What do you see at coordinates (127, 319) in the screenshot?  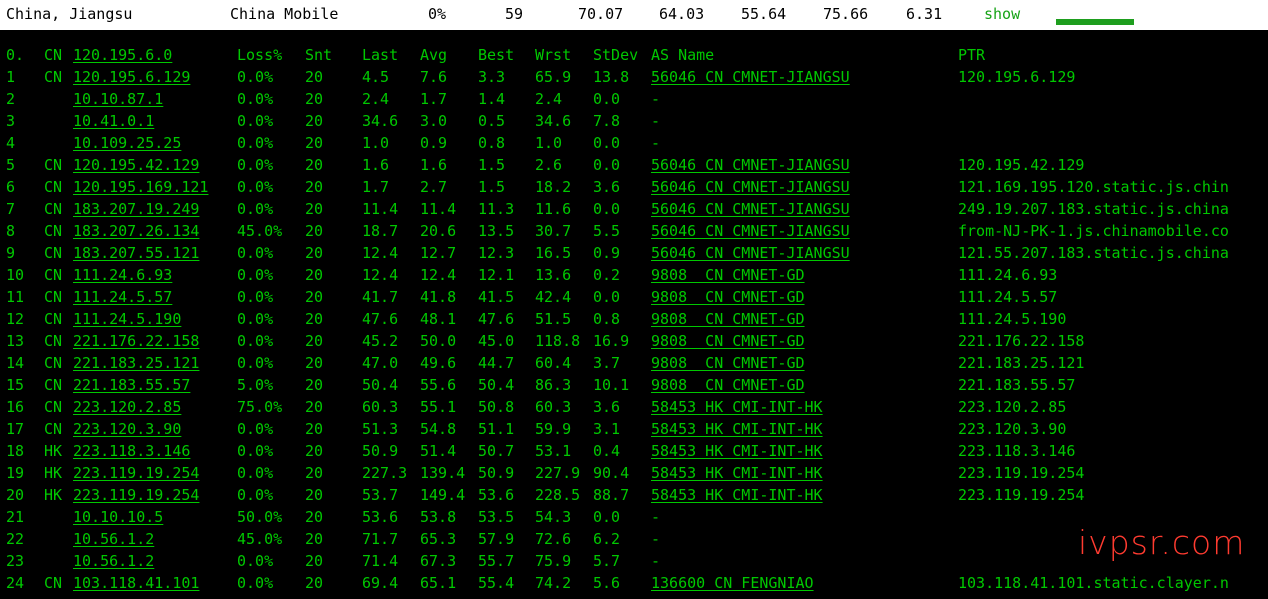 I see `host-link: 111.24.5.190` at bounding box center [127, 319].